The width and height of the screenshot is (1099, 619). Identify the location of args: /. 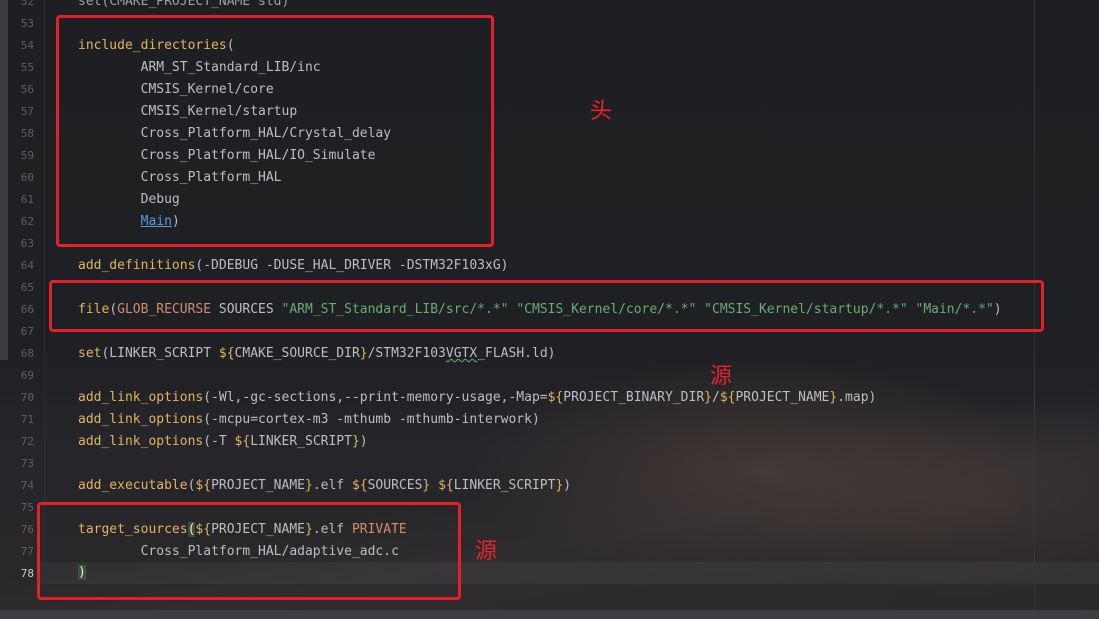
(715, 397).